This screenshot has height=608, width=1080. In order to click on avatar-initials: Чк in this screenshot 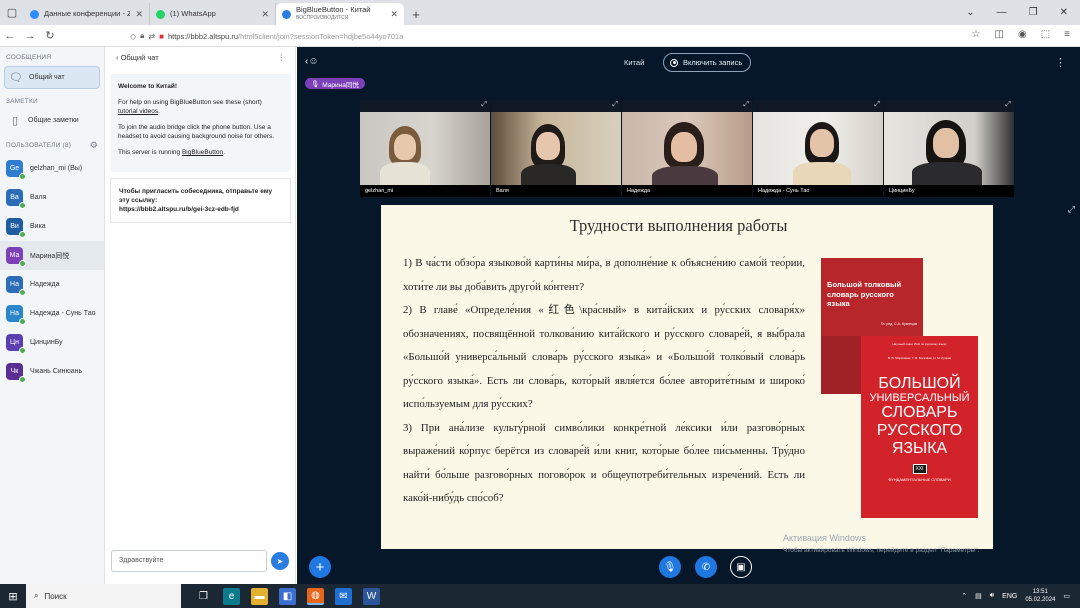, I will do `click(14, 371)`.